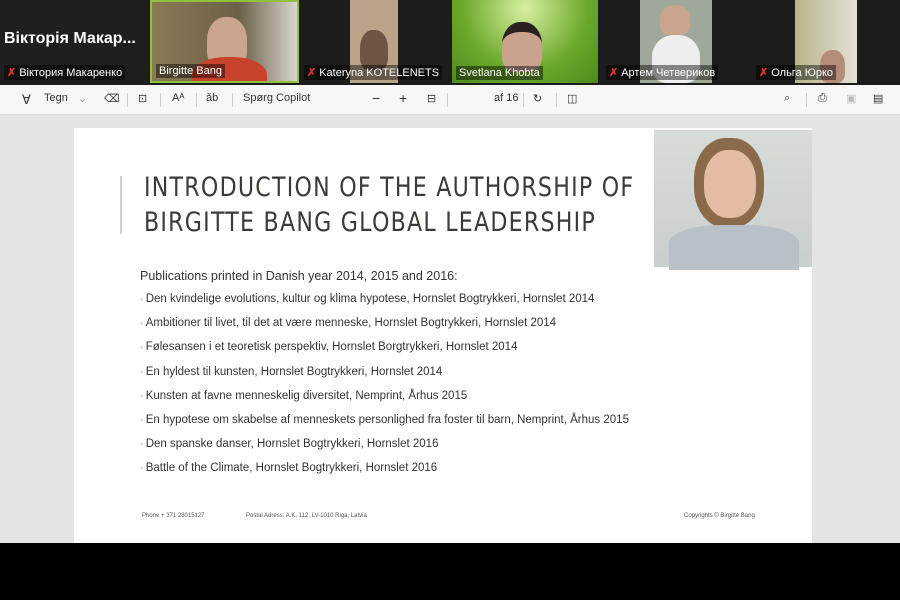 The width and height of the screenshot is (900, 600). Describe the element at coordinates (389, 187) in the screenshot. I see `title-line: INTRODUCTION OF THE AUTHORSHIP OF` at that location.